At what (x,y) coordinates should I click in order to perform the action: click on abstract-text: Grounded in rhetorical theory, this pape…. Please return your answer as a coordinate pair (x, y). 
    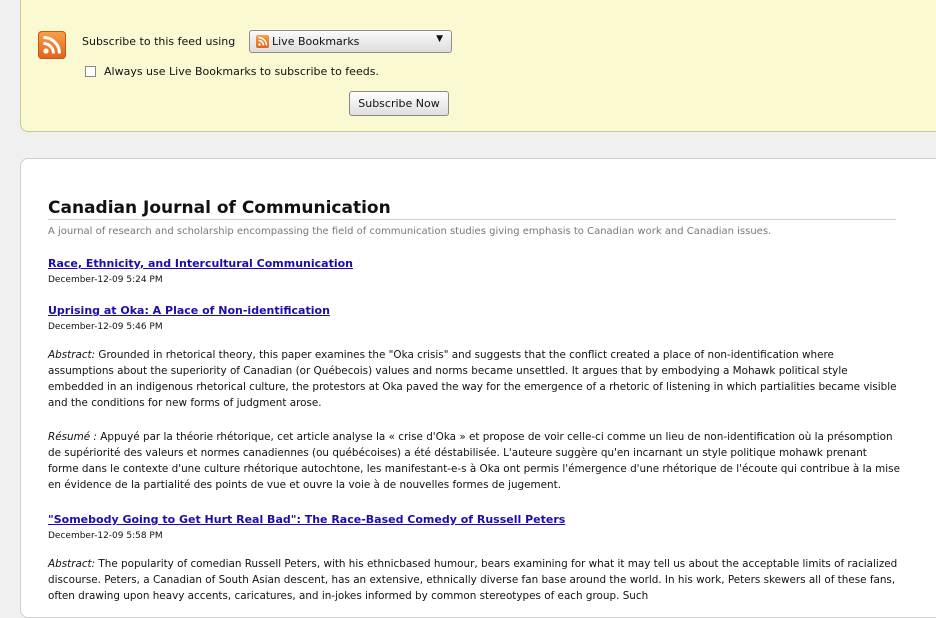
    Looking at the image, I should click on (472, 379).